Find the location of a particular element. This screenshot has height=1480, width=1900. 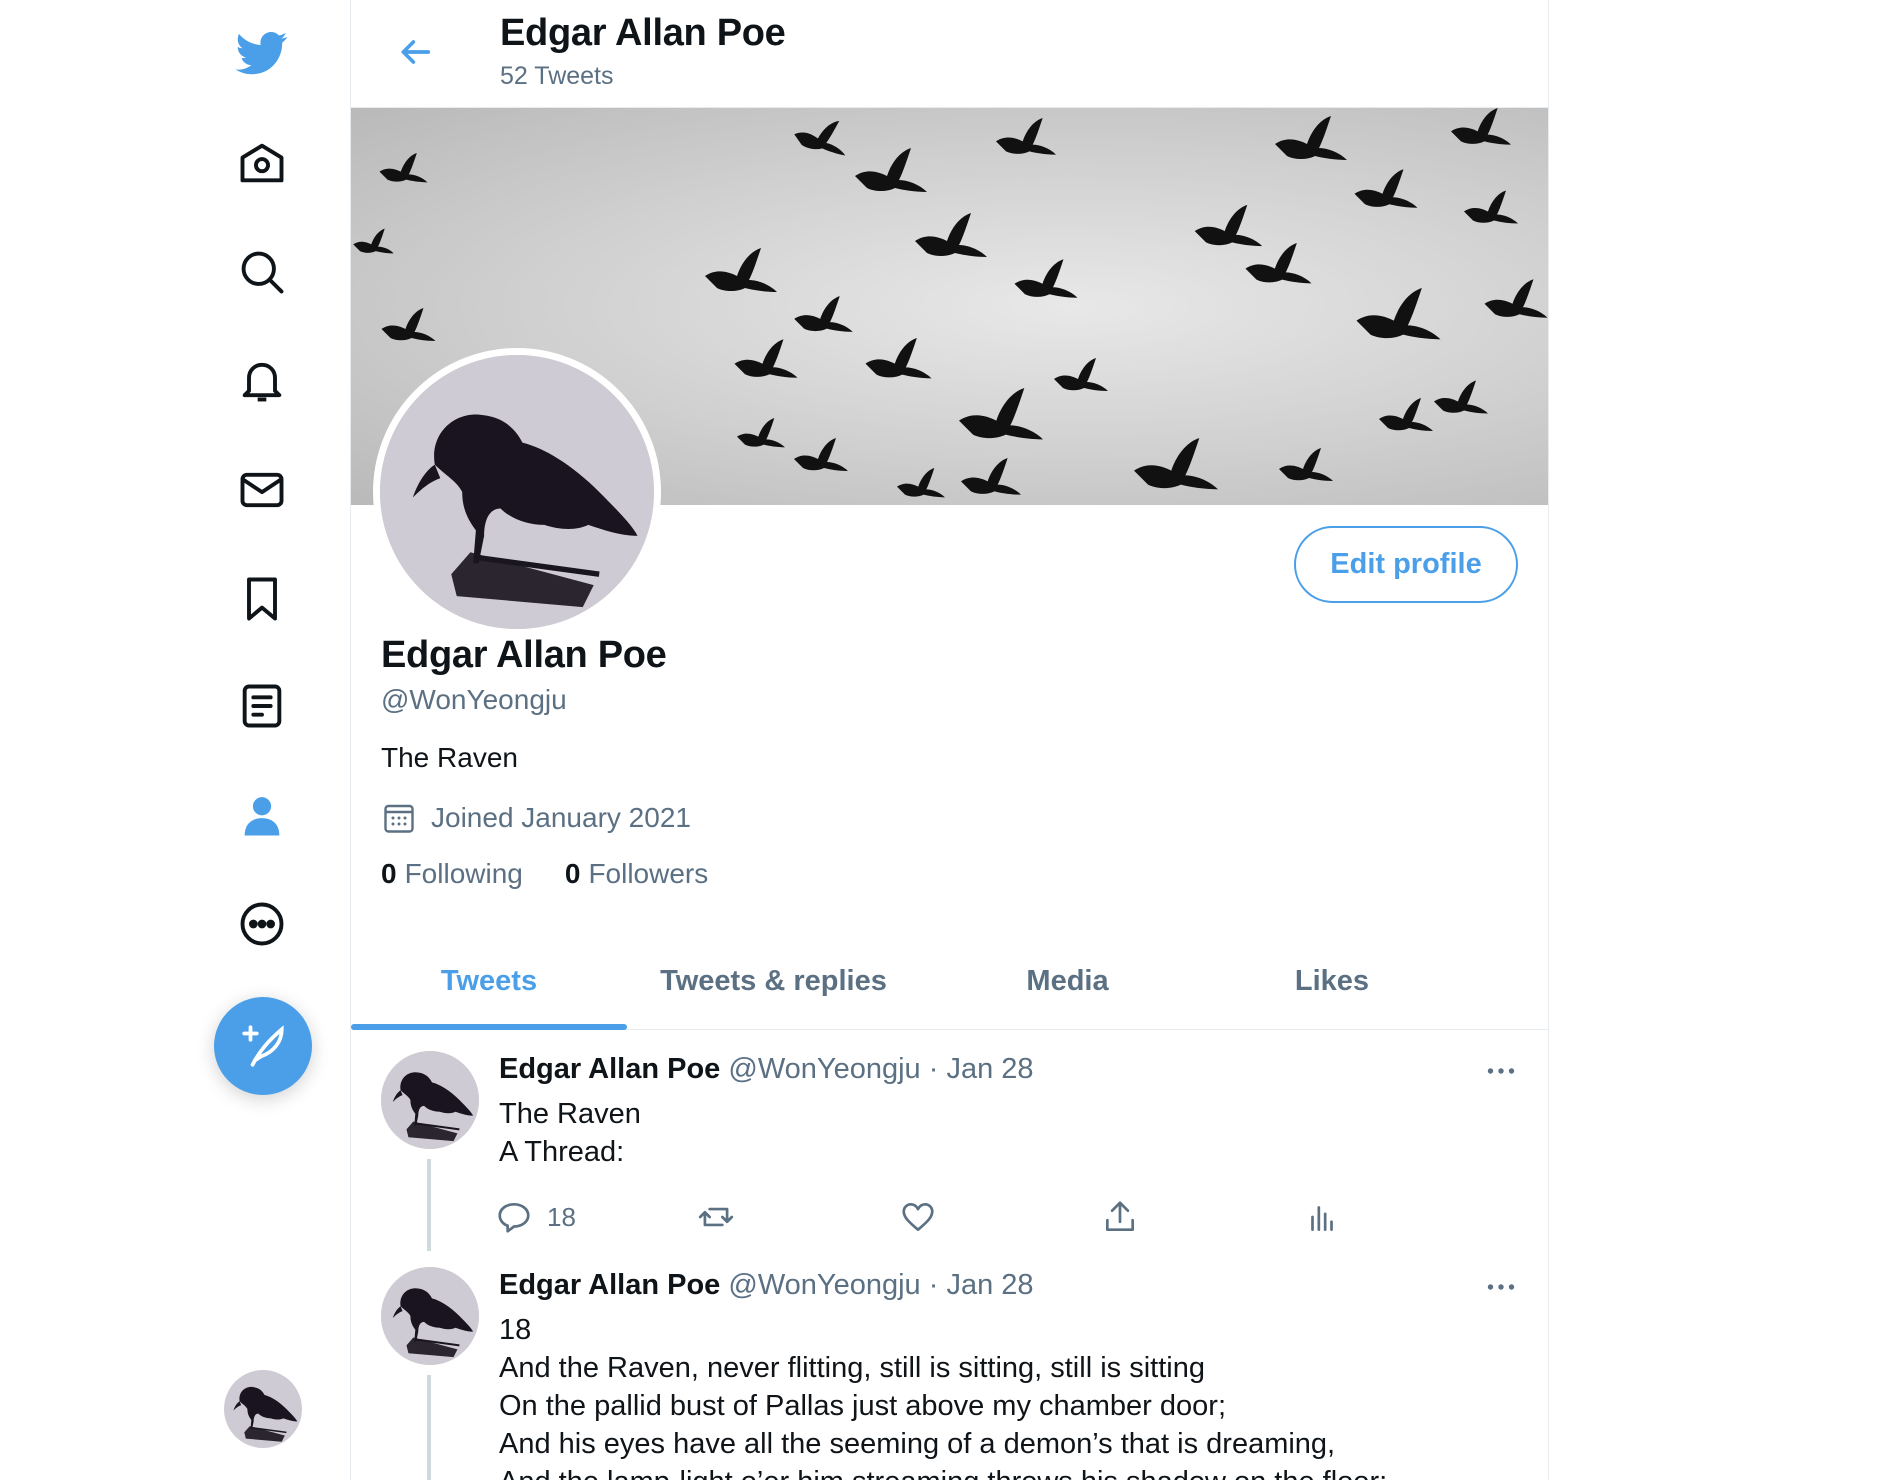

tweet-line: 18 is located at coordinates (515, 1330).